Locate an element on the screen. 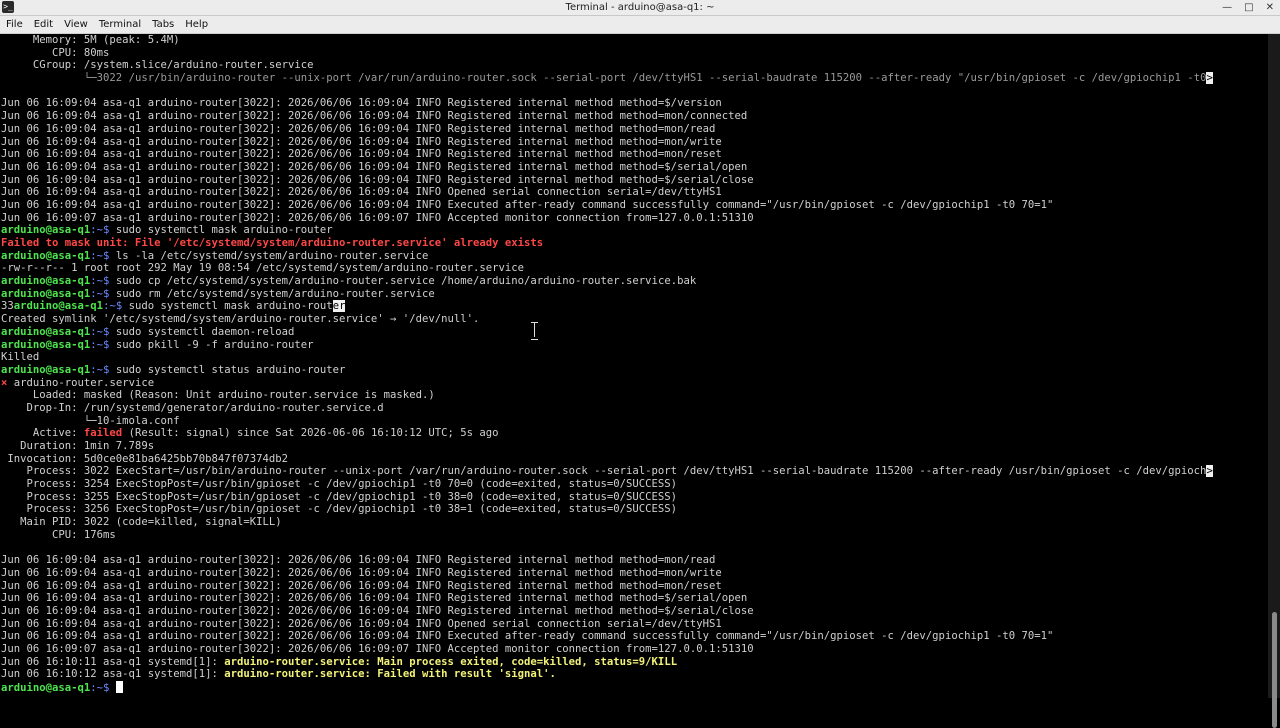 Image resolution: width=1280 pixels, height=728 pixels. terminal-text: Memory: 5M (peak: 5.4M) is located at coordinates (90, 40).